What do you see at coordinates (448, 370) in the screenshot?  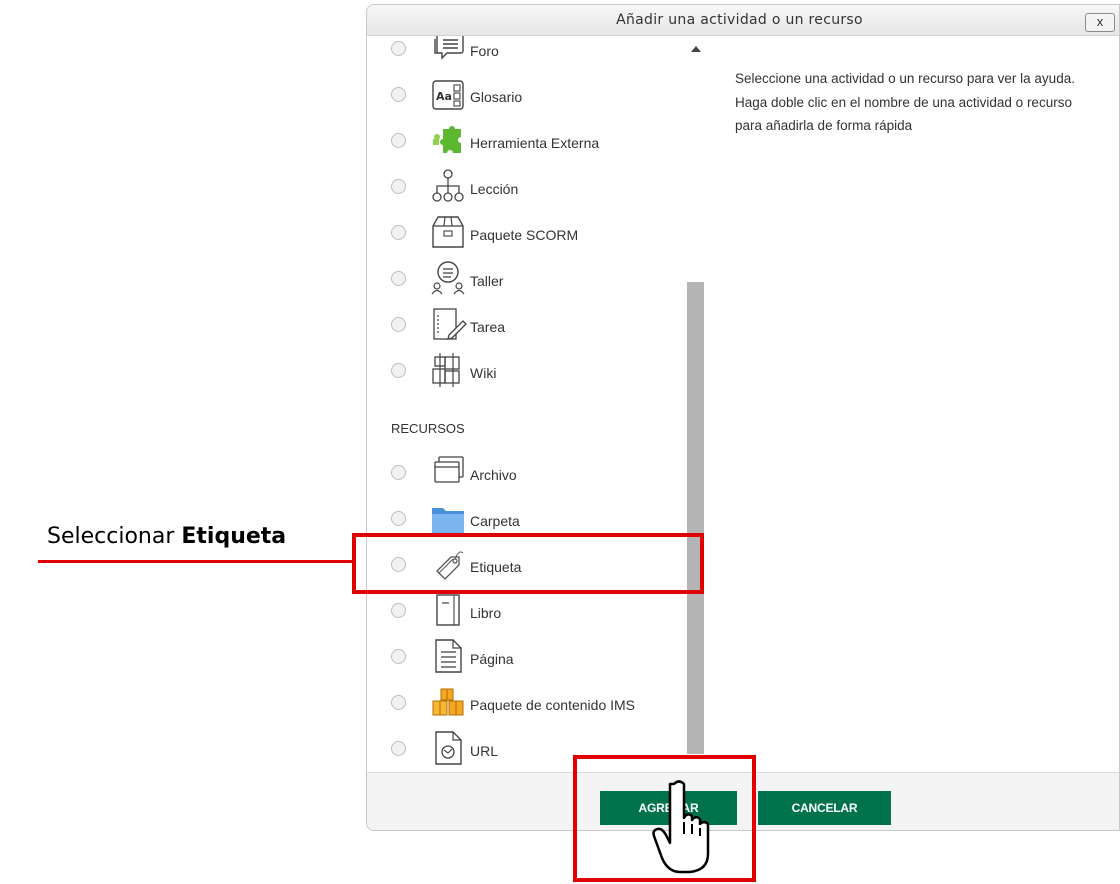 I see `wiki-icon` at bounding box center [448, 370].